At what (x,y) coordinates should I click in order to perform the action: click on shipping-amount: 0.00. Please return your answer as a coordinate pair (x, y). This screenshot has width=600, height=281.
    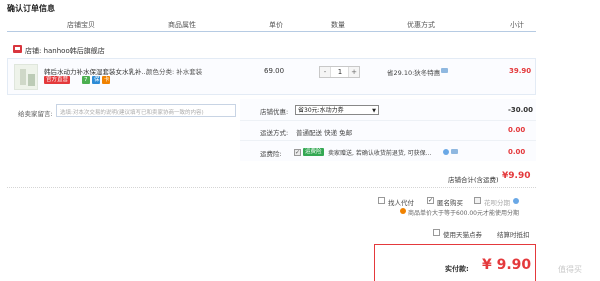
    Looking at the image, I should click on (517, 130).